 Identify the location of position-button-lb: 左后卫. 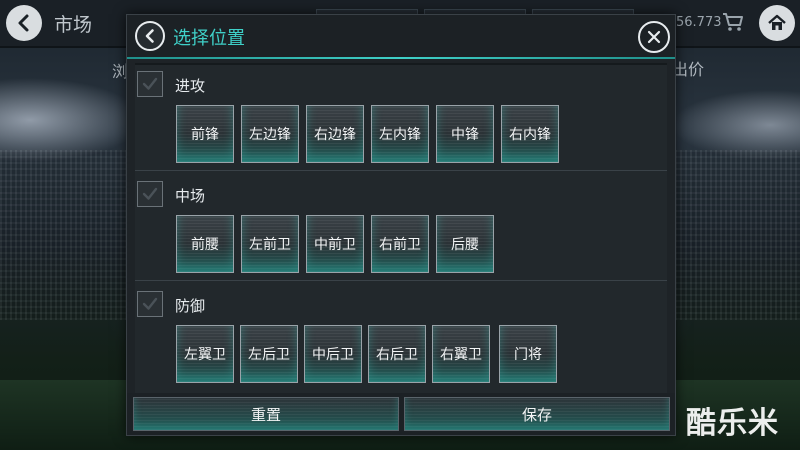
(269, 354).